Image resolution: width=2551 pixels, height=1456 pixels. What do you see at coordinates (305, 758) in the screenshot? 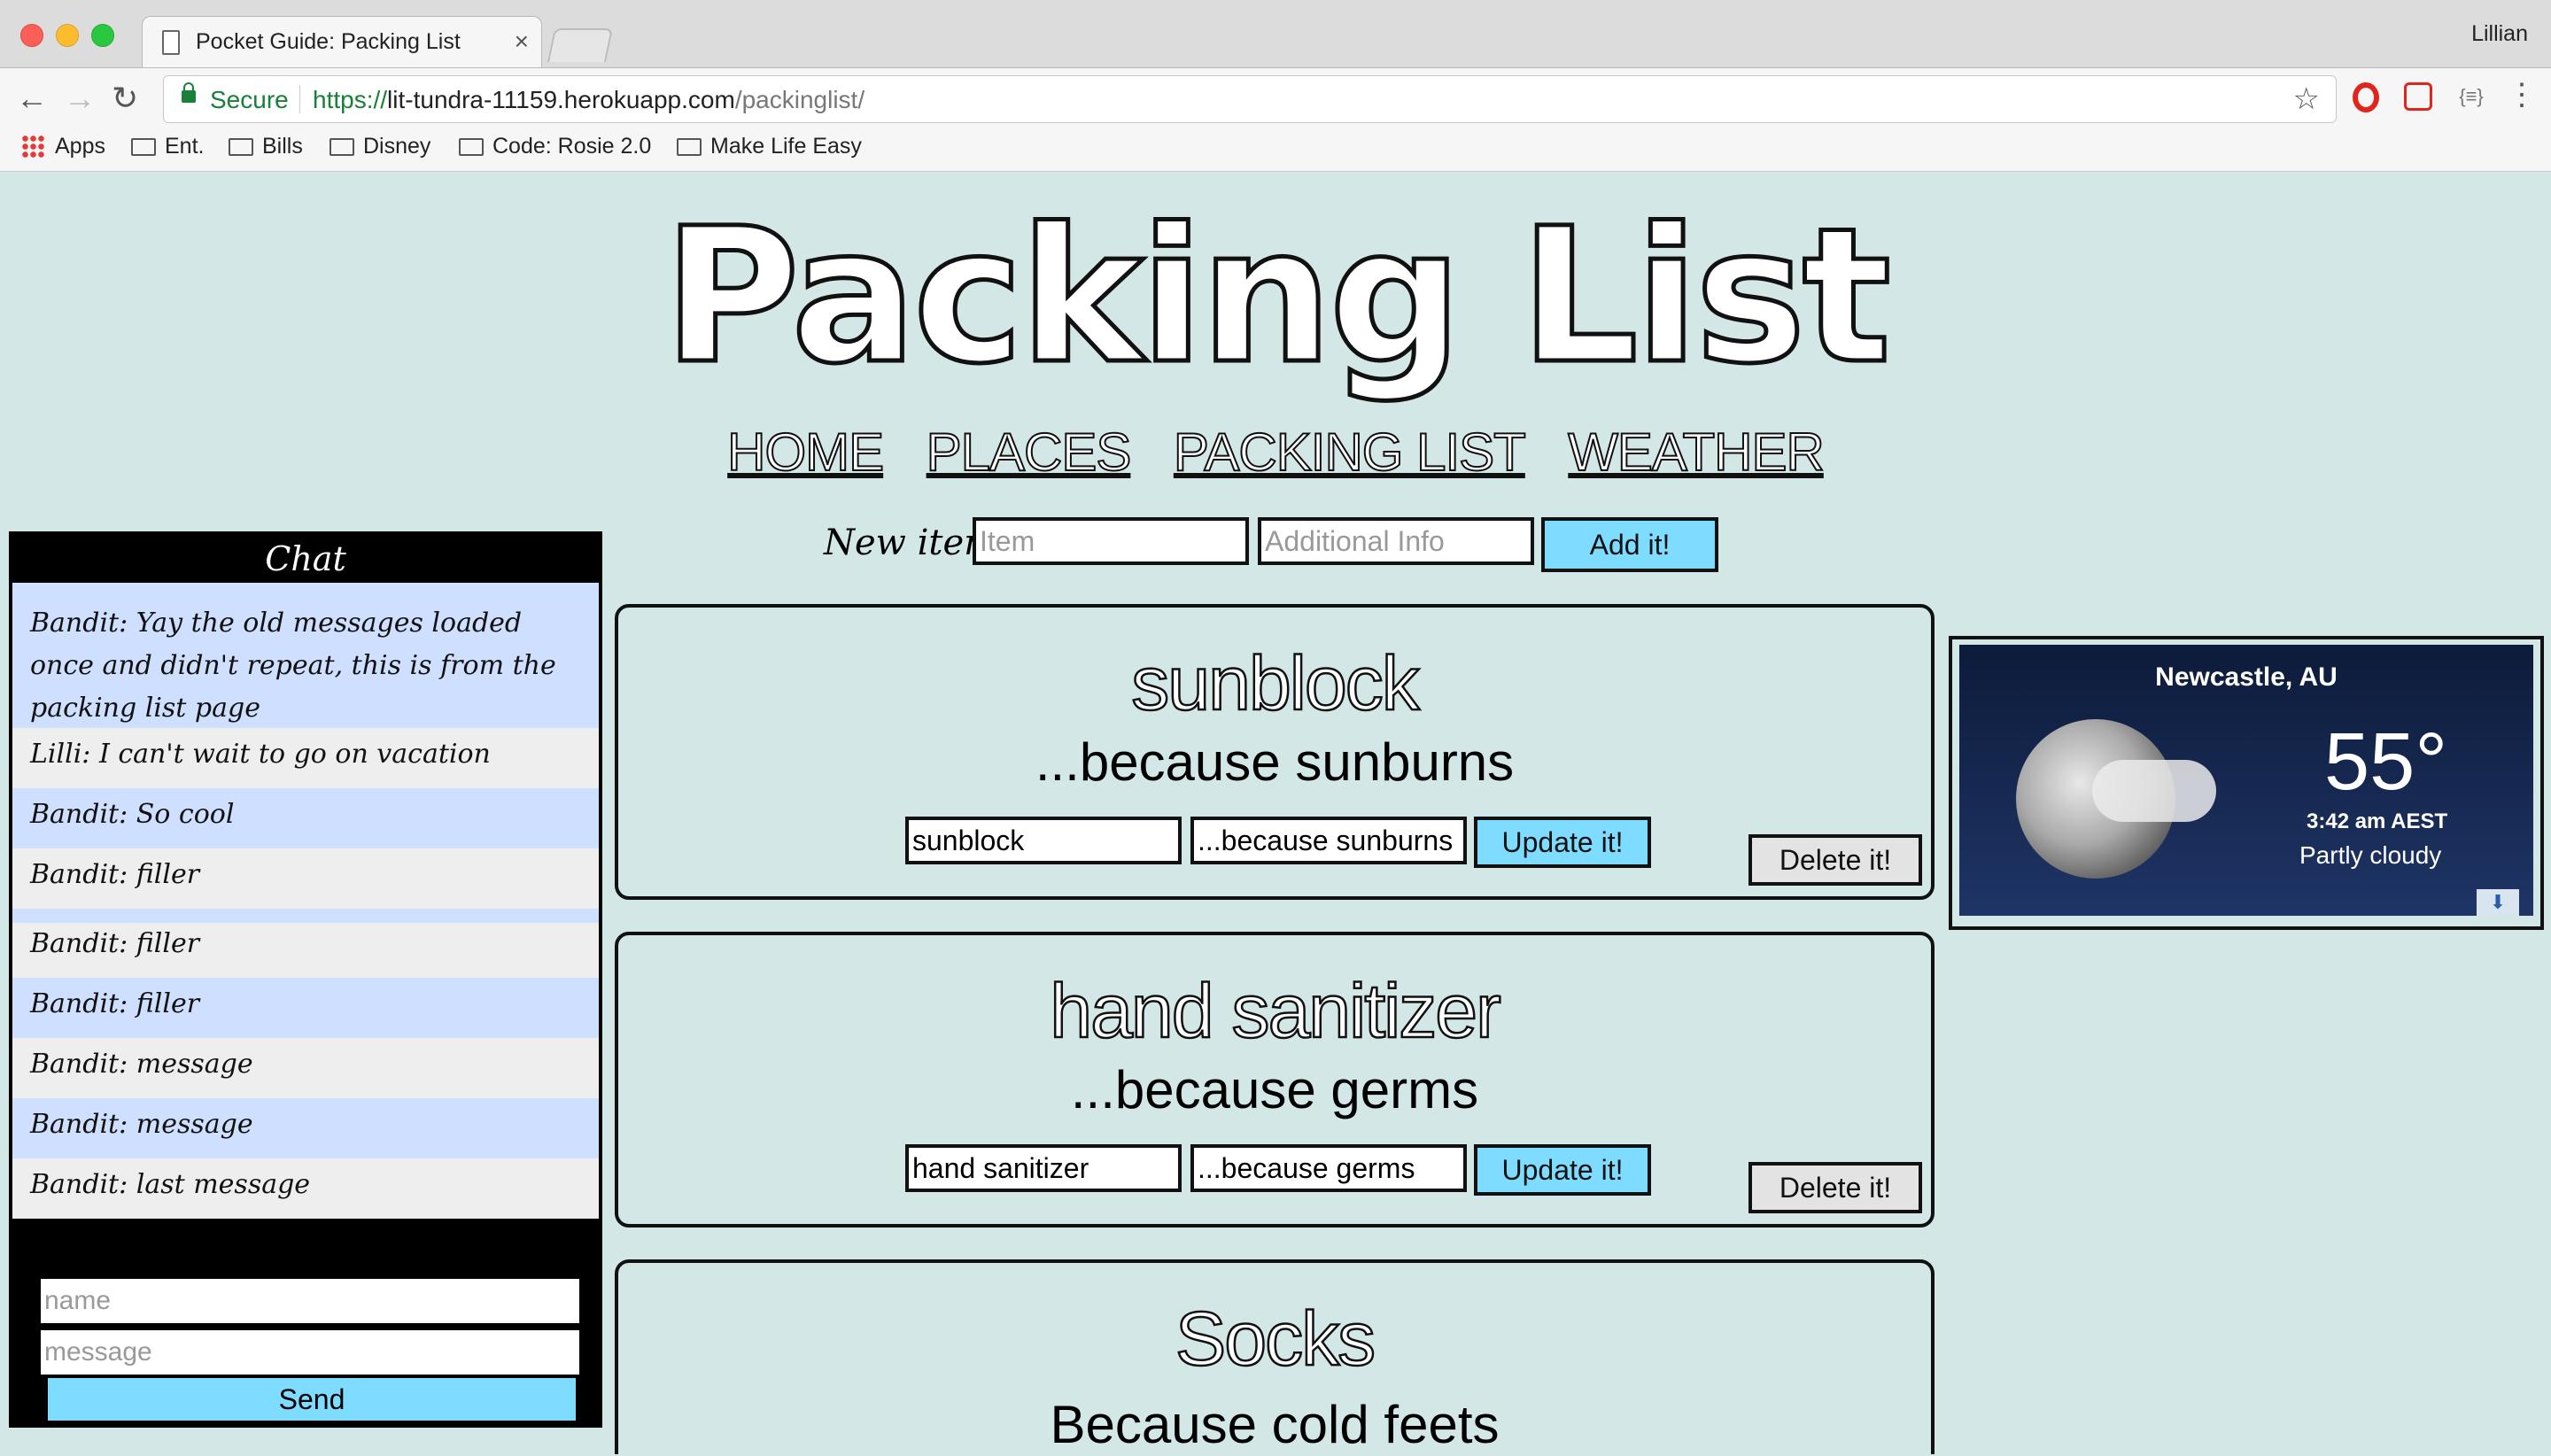
I see `chat-message: Lilli: I can't wait to go on vacation` at bounding box center [305, 758].